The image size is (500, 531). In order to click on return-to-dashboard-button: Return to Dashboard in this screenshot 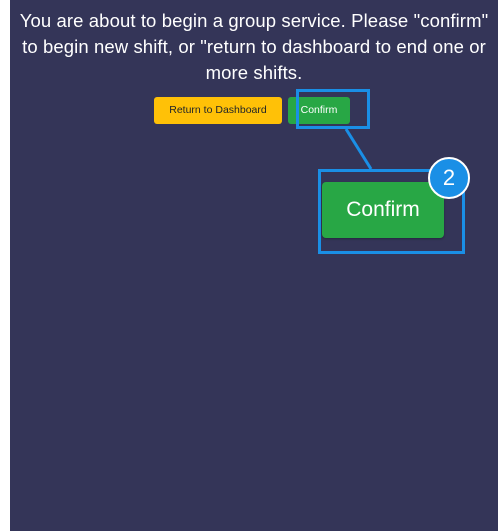, I will do `click(218, 110)`.